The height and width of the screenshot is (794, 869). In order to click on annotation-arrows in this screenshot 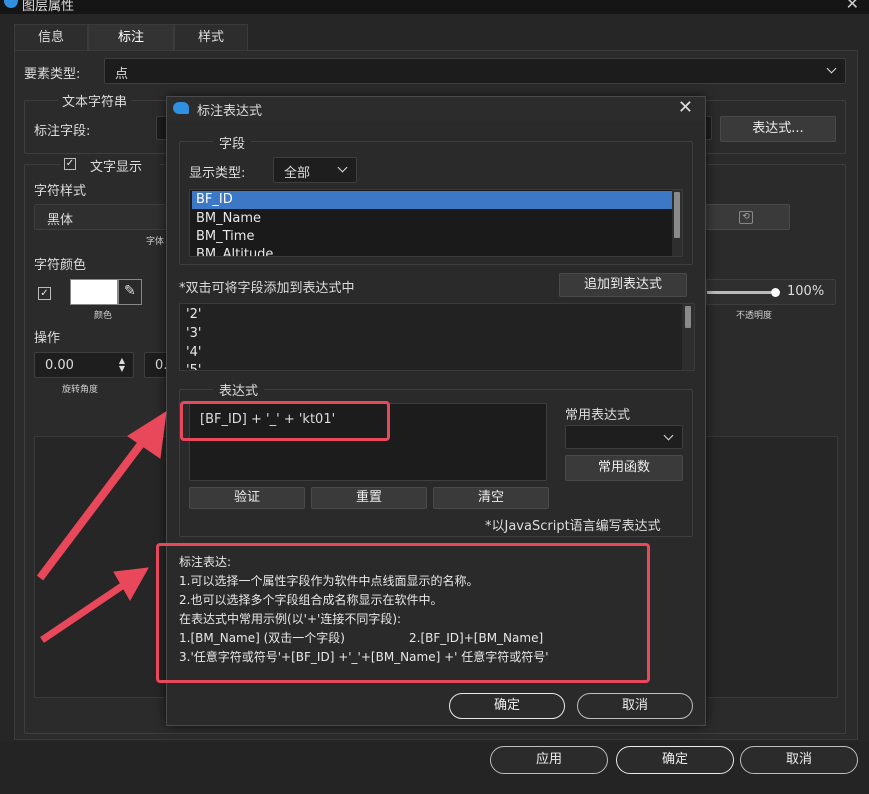, I will do `click(101, 527)`.